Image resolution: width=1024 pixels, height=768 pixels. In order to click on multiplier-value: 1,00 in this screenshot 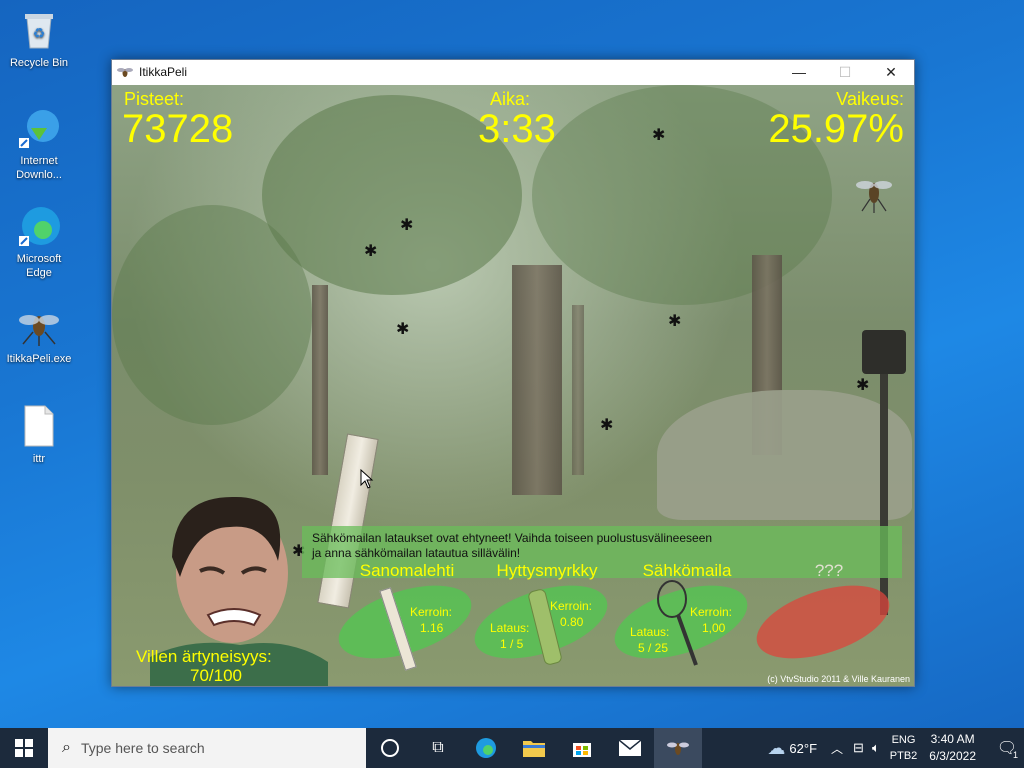, I will do `click(714, 628)`.